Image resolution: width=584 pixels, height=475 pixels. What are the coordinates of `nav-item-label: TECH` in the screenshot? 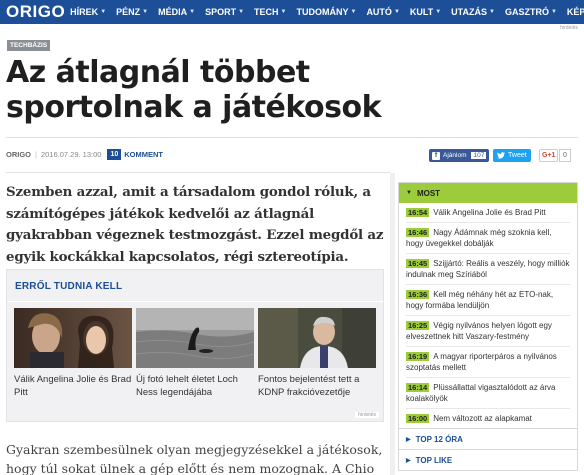 It's located at (266, 12).